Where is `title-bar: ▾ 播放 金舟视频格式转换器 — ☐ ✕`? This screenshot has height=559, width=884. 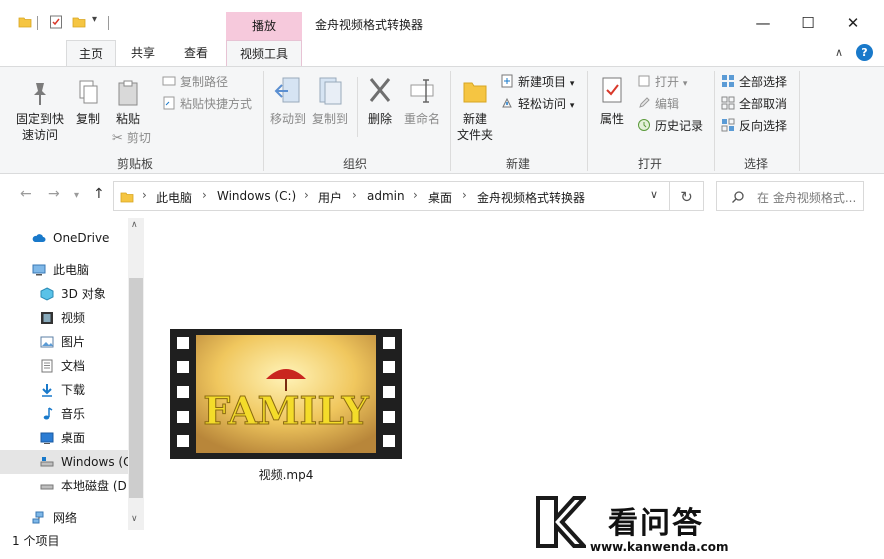 title-bar: ▾ 播放 金舟视频格式转换器 — ☐ ✕ is located at coordinates (442, 20).